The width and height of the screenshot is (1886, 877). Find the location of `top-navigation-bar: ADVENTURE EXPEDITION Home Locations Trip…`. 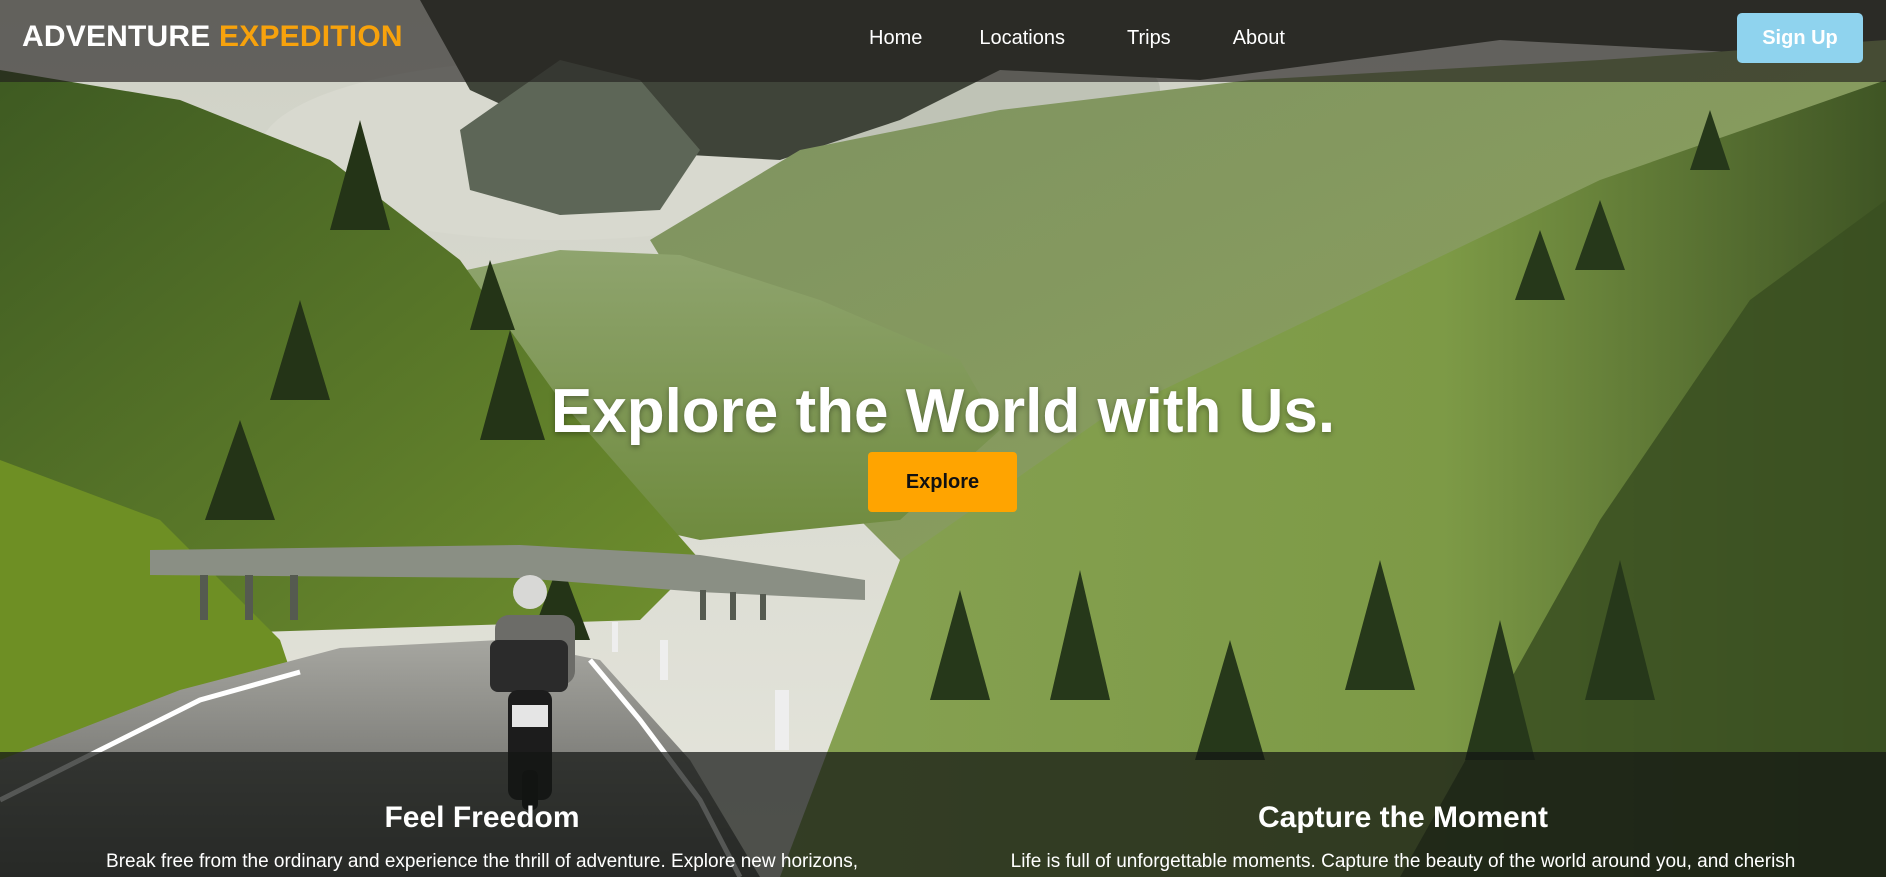

top-navigation-bar: ADVENTURE EXPEDITION Home Locations Trip… is located at coordinates (943, 41).